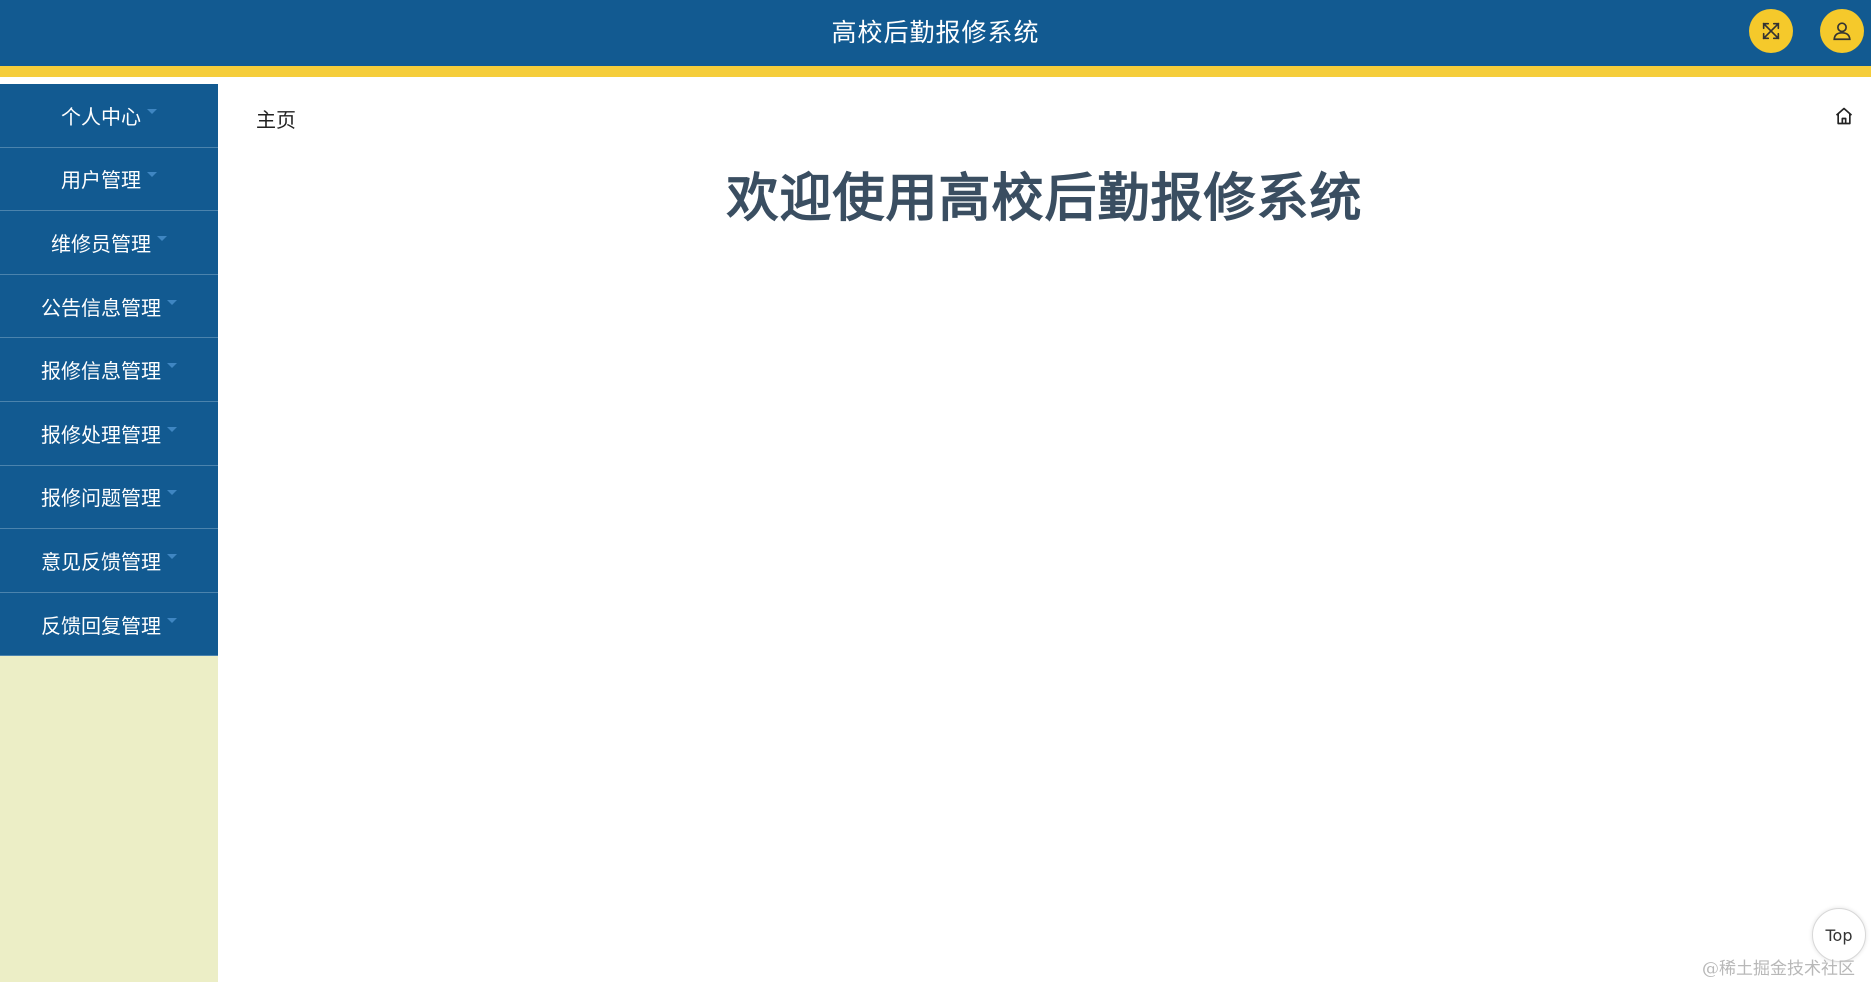 Image resolution: width=1871 pixels, height=982 pixels. I want to click on fullscreen-icon, so click(1771, 31).